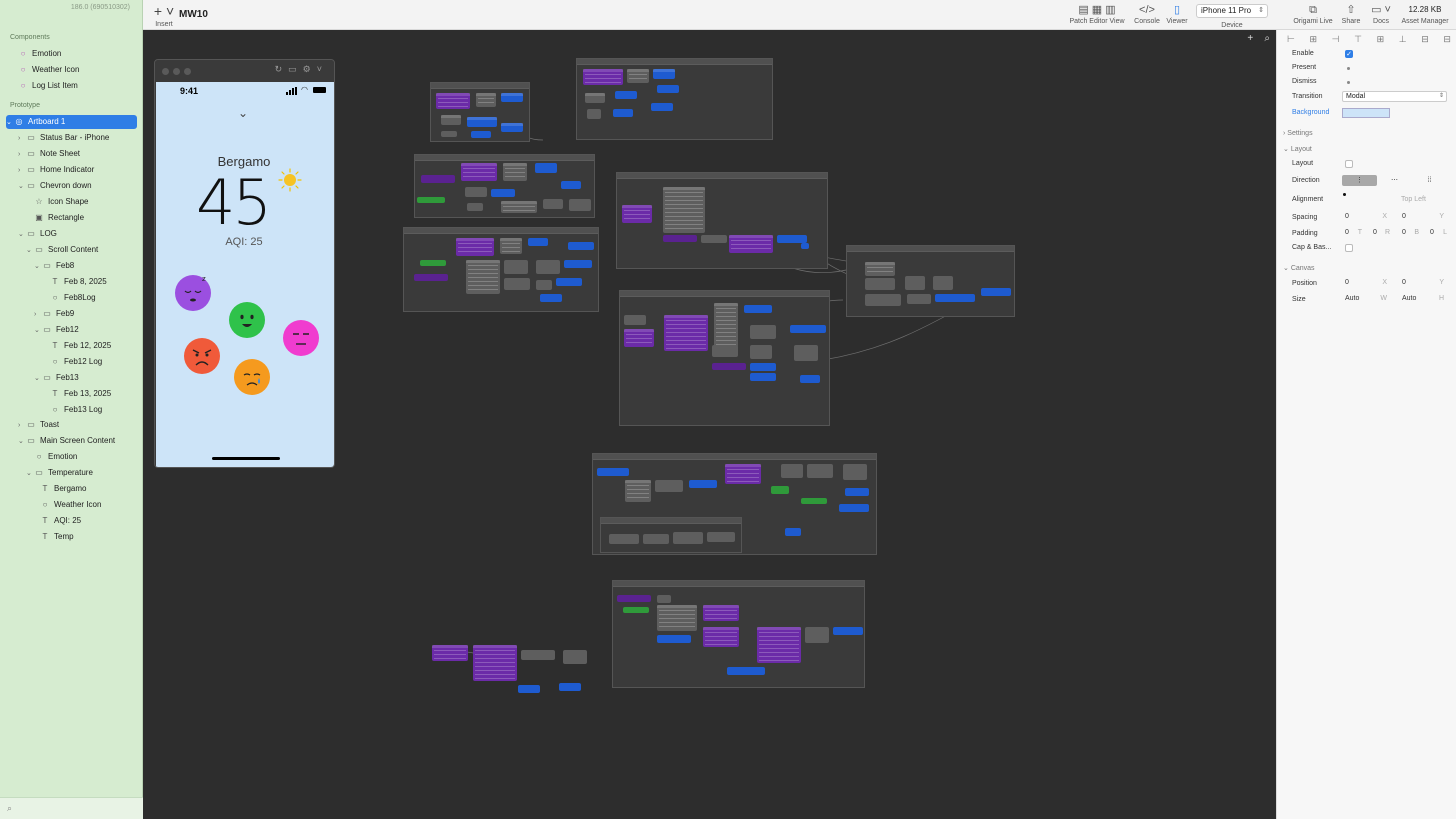 This screenshot has width=1456, height=819. I want to click on layer-feb12: ⌄ ▭ Feb12, so click(86, 330).